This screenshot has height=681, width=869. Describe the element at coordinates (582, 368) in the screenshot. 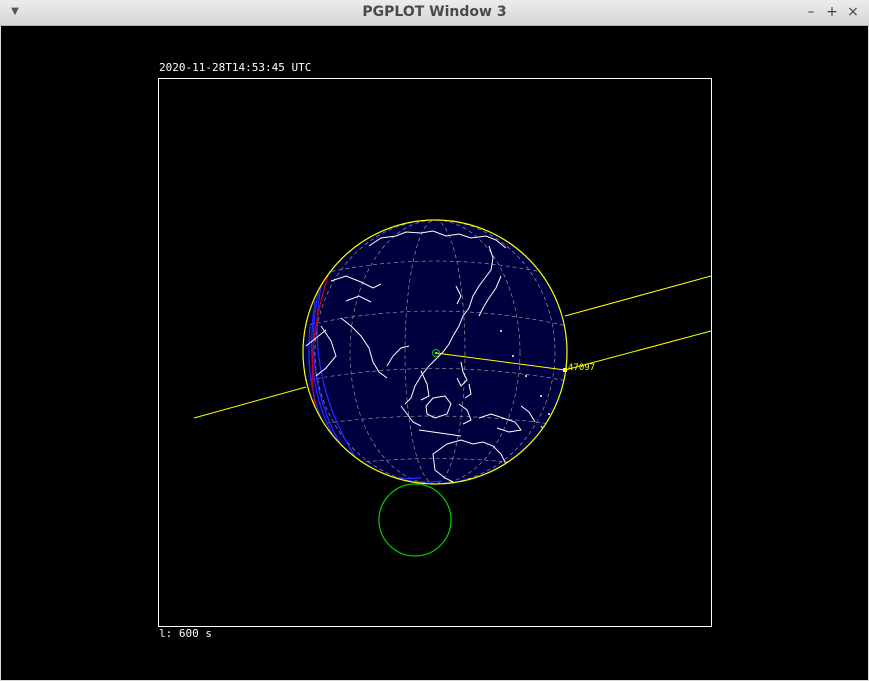

I see `satellite-id-label: 47097` at that location.